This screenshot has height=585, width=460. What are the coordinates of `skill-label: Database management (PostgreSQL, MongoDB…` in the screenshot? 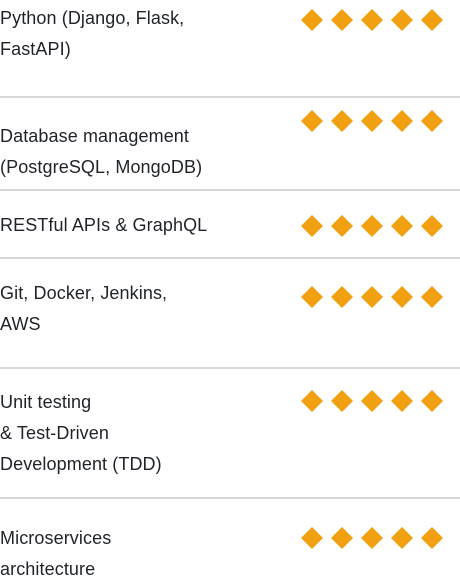 It's located at (101, 151).